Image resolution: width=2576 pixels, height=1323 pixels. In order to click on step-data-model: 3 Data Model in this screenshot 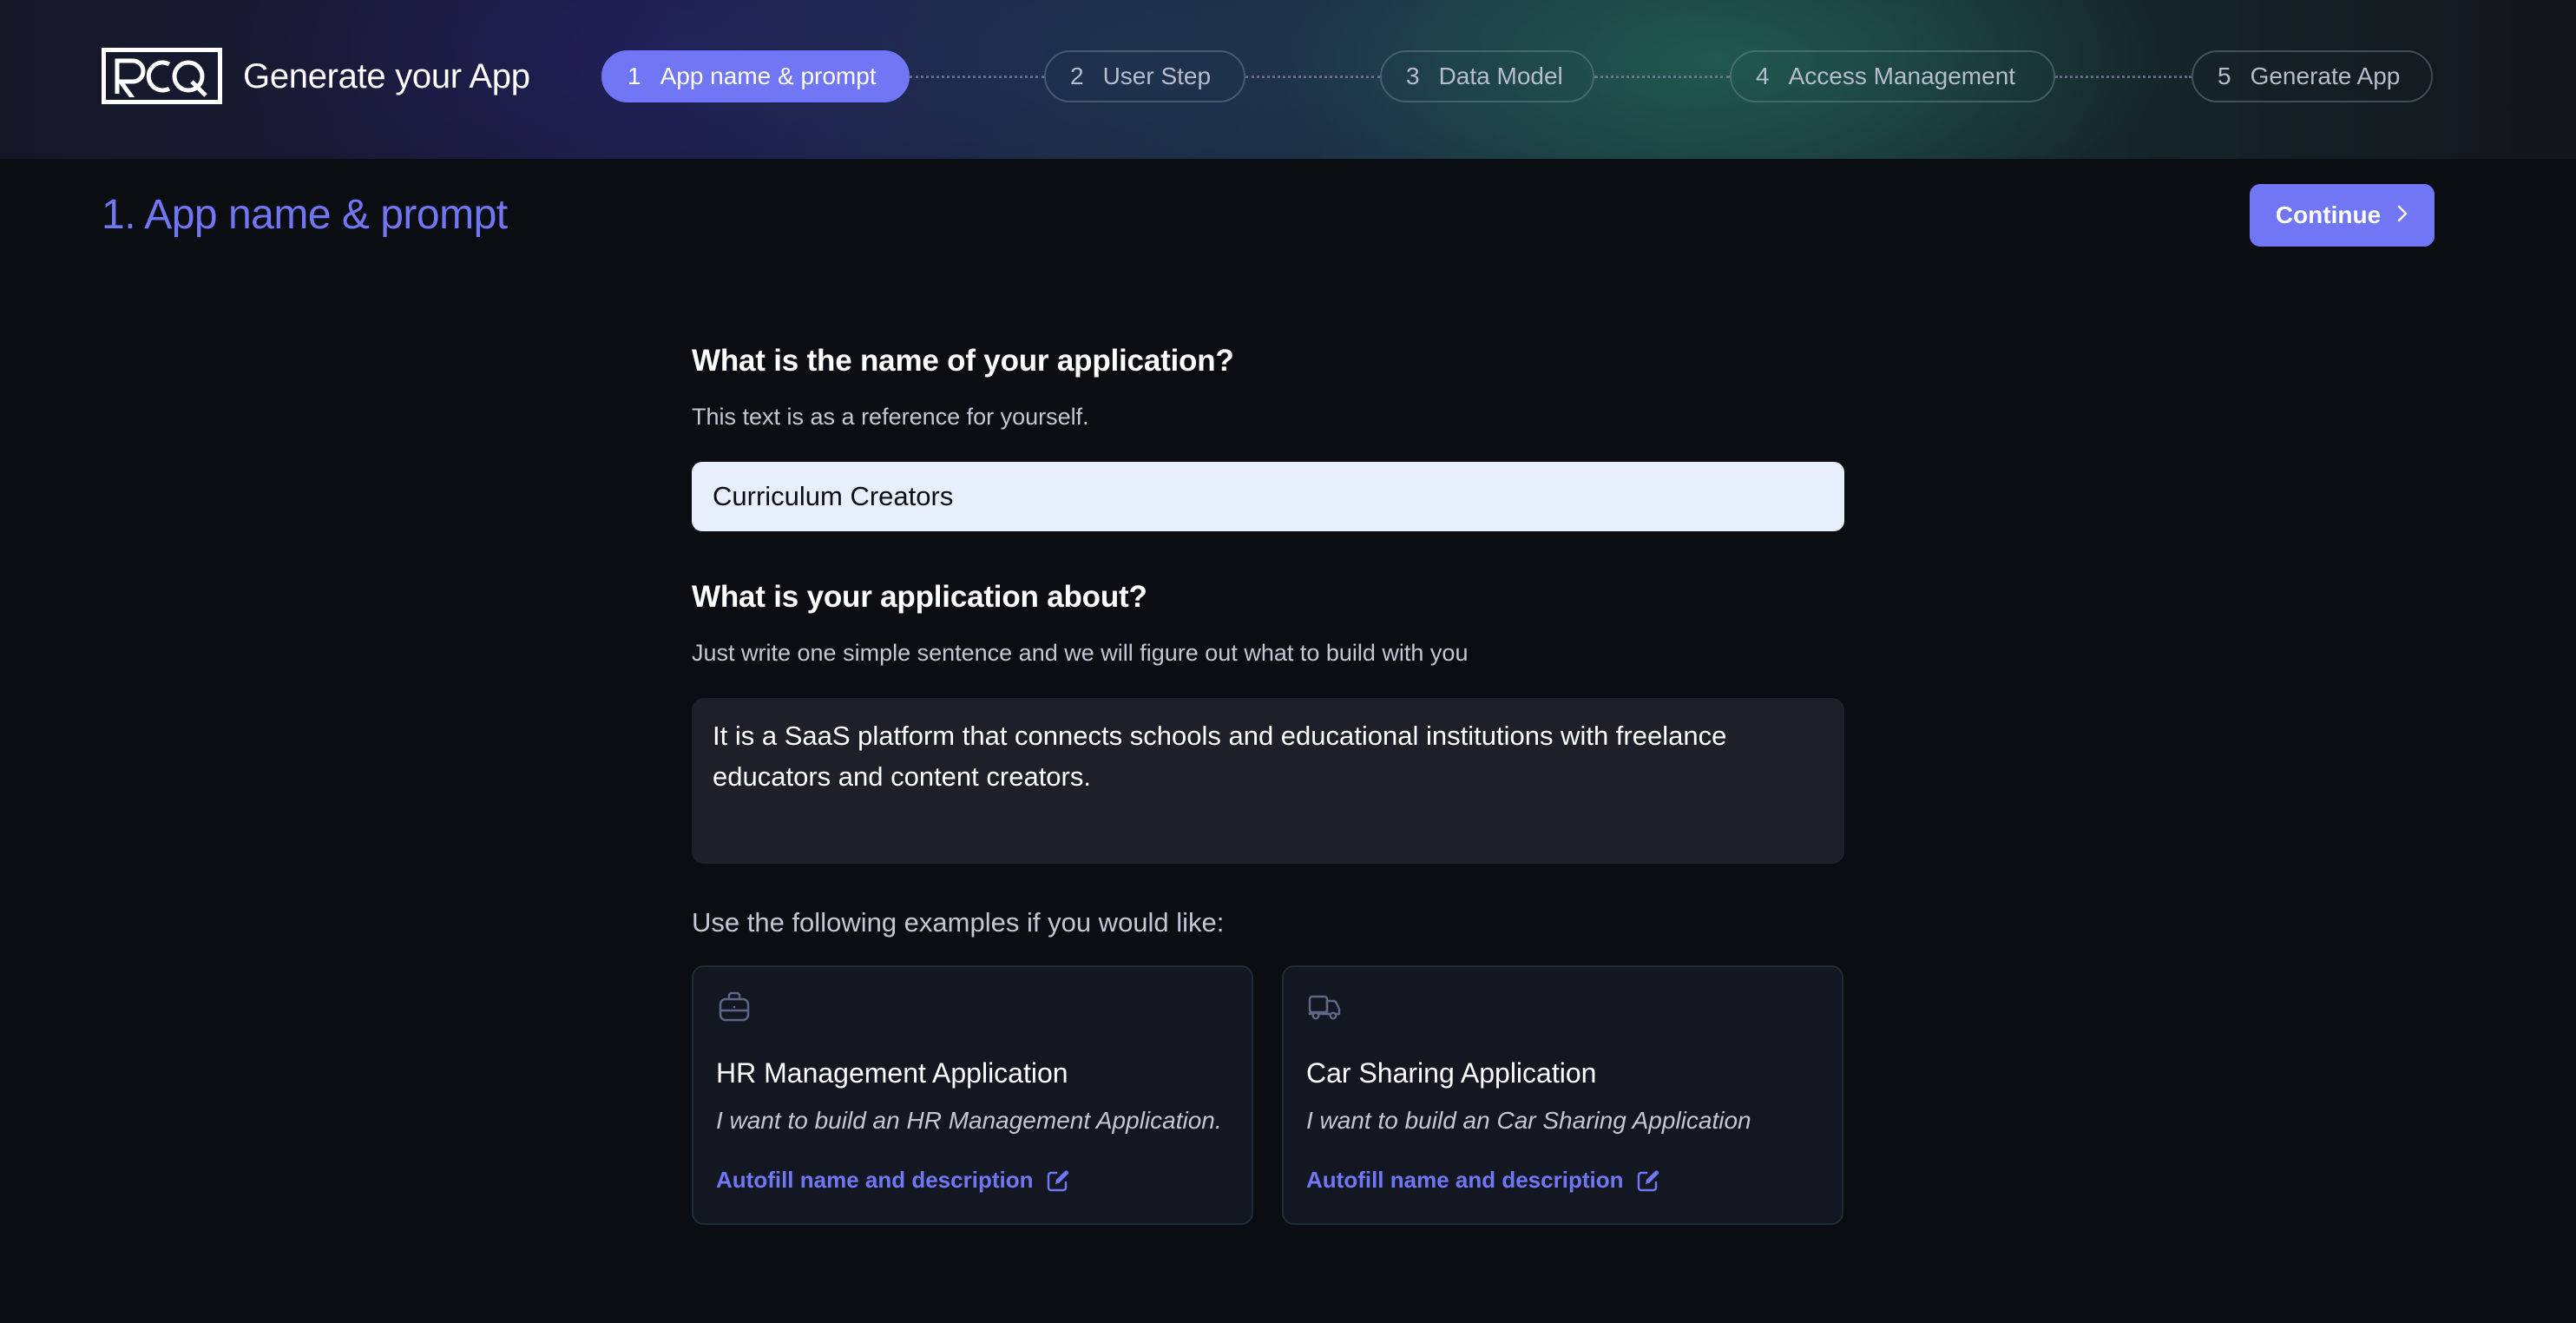, I will do `click(1487, 76)`.